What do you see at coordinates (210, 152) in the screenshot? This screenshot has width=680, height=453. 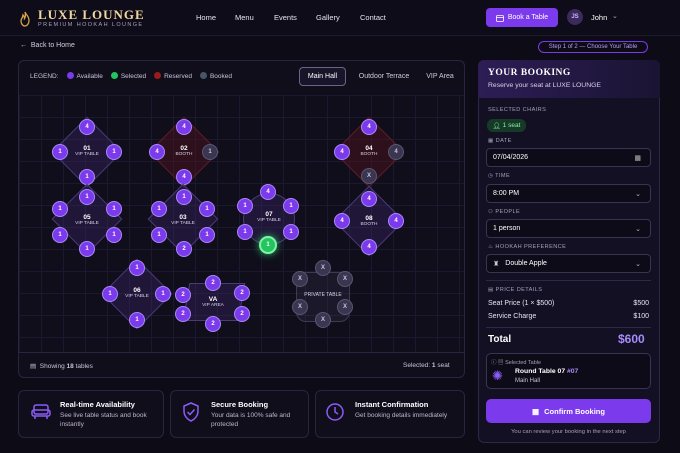 I see `table-02-seat: 1` at bounding box center [210, 152].